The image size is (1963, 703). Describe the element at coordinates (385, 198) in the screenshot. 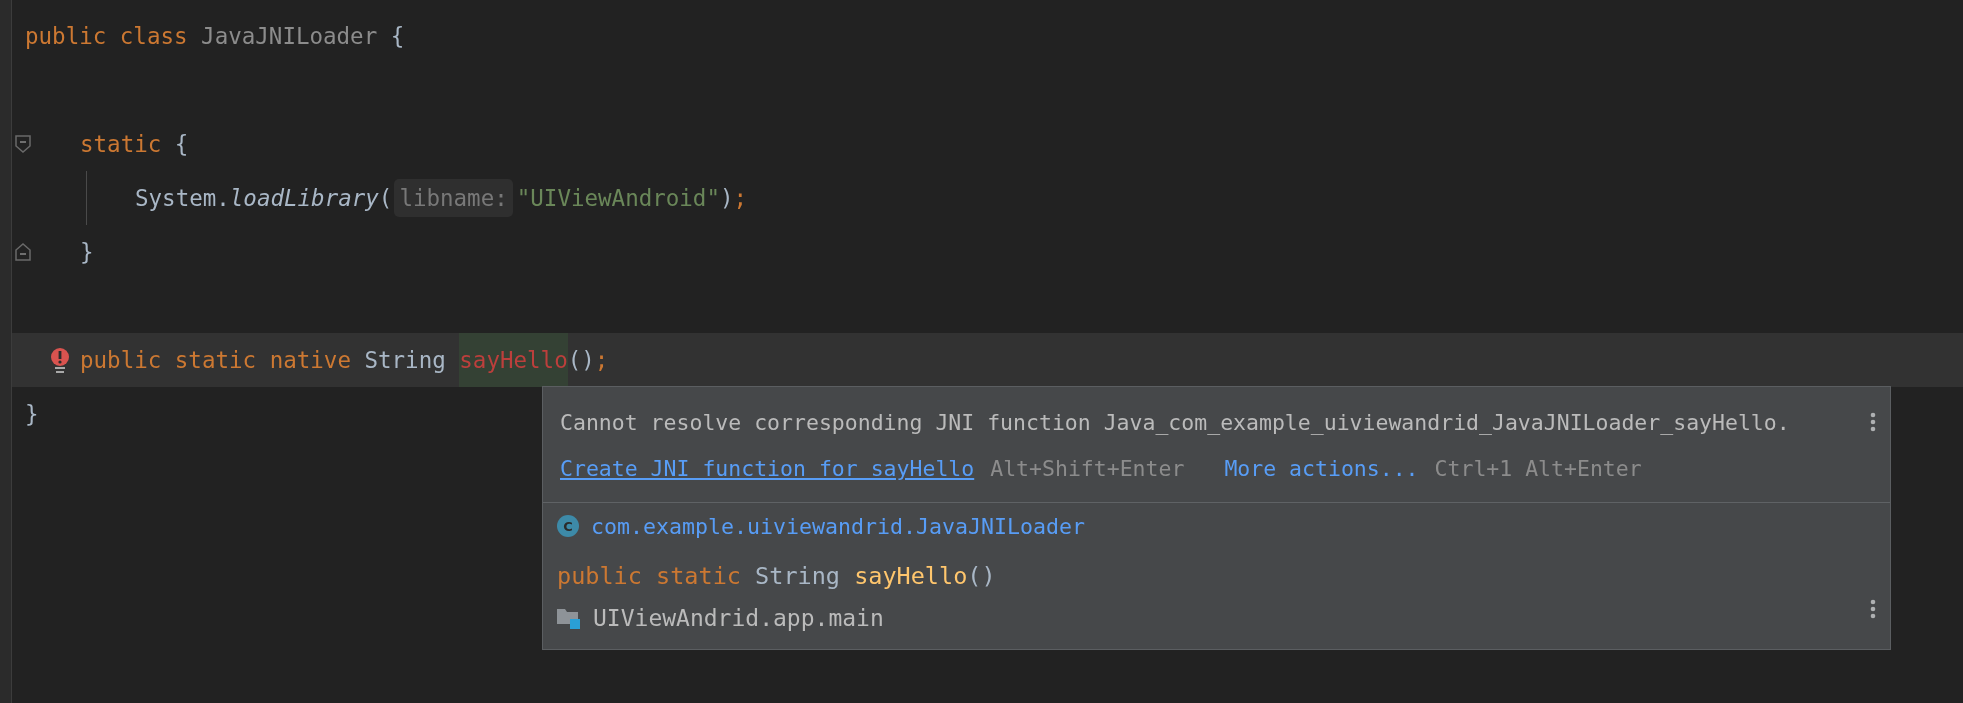

I see `code-token: (` at that location.